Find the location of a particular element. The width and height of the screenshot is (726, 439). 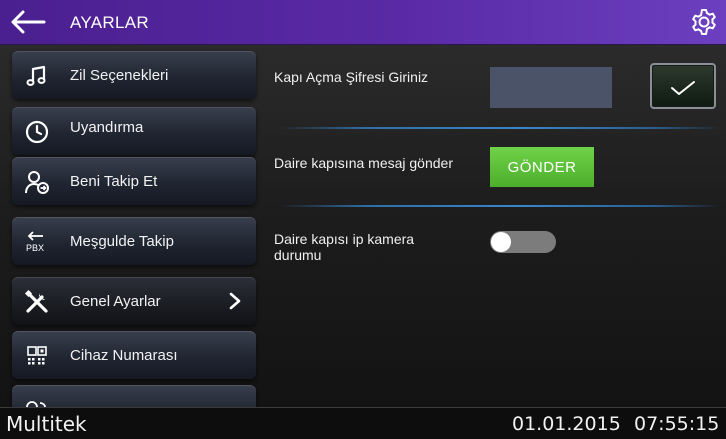

sidebar-item-label: Uyandırma is located at coordinates (107, 127).